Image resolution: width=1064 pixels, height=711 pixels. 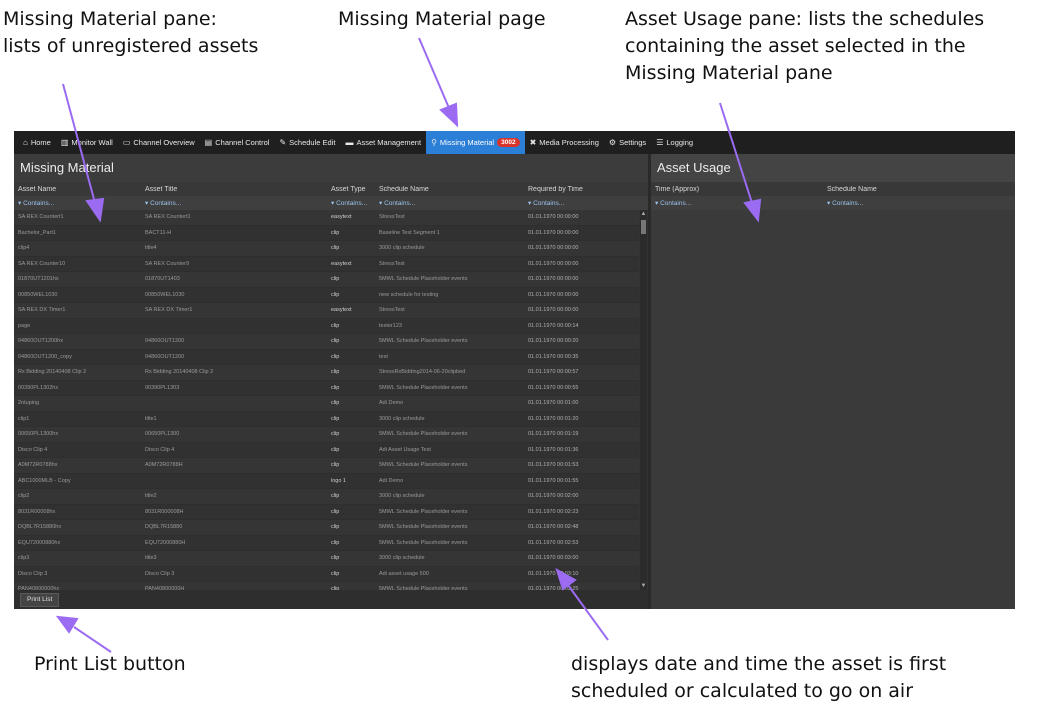 What do you see at coordinates (643, 586) in the screenshot?
I see `scroll-down-icon: ▼` at bounding box center [643, 586].